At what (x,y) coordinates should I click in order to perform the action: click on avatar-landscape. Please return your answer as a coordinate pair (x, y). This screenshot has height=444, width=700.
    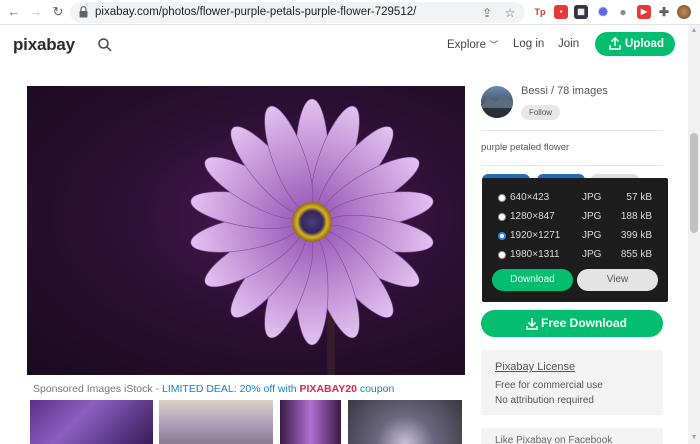
    Looking at the image, I should click on (497, 106).